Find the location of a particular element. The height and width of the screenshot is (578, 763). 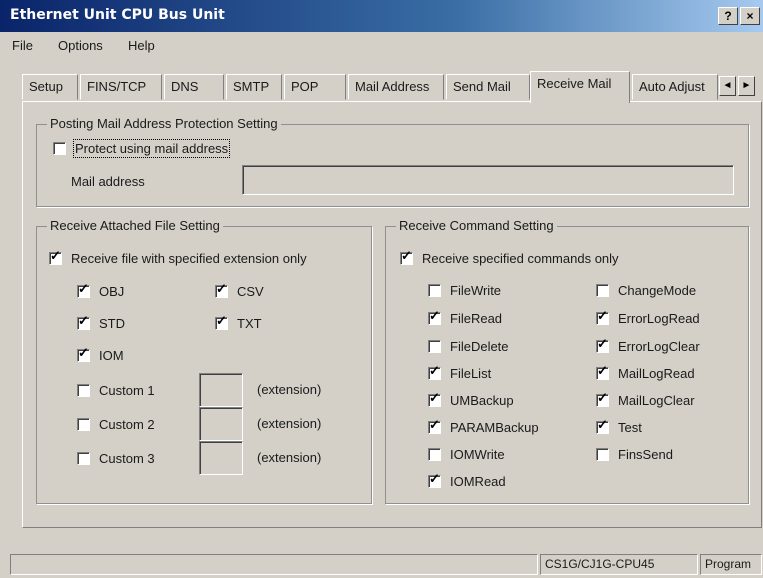

custom2-box is located at coordinates (83, 424).